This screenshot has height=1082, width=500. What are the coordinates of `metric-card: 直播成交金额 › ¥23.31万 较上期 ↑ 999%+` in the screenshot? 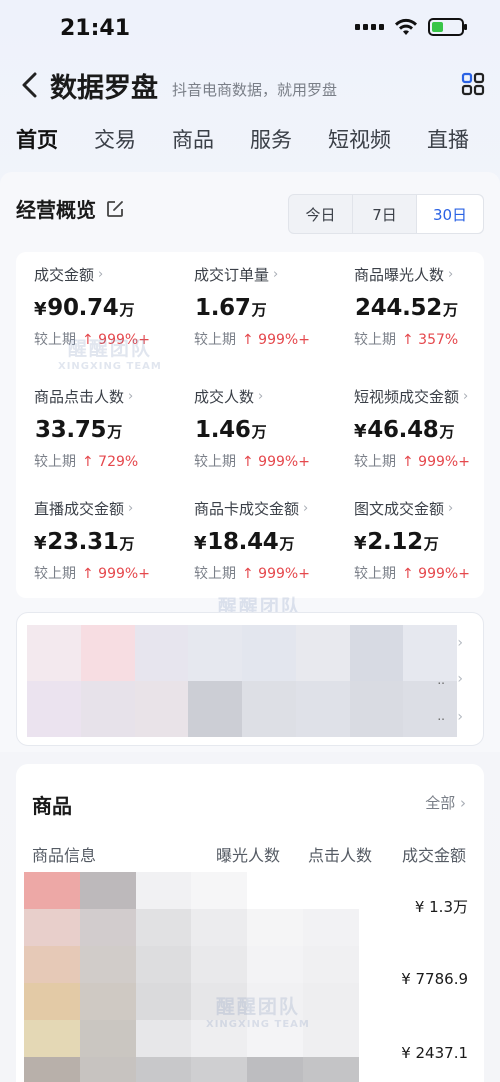 It's located at (112, 554).